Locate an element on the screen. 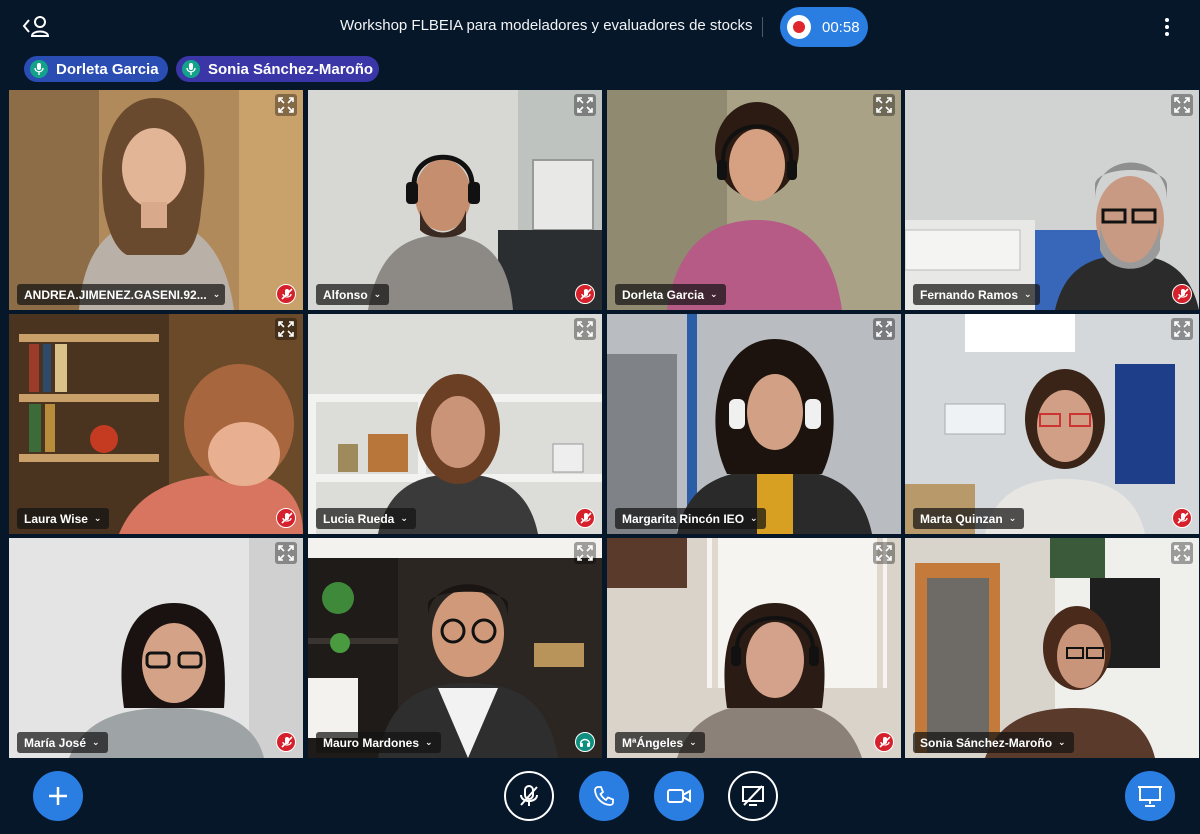  video-tile: Dorleta Garcia ⌄ is located at coordinates (754, 200).